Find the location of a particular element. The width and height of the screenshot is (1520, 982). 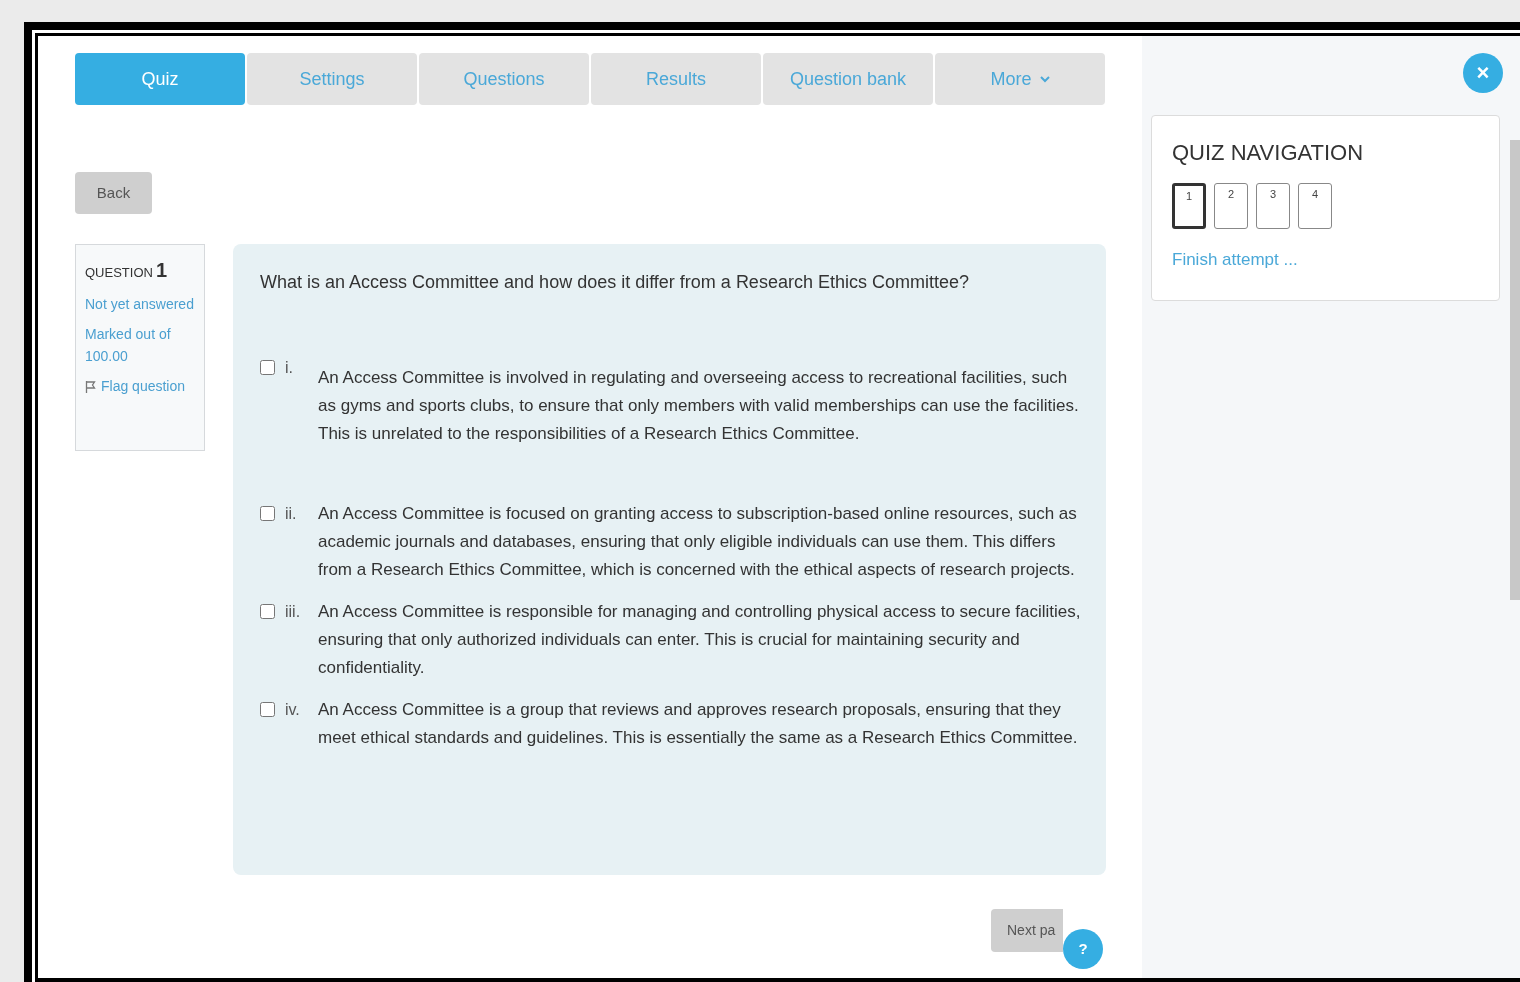

question-number: 1 is located at coordinates (161, 270).